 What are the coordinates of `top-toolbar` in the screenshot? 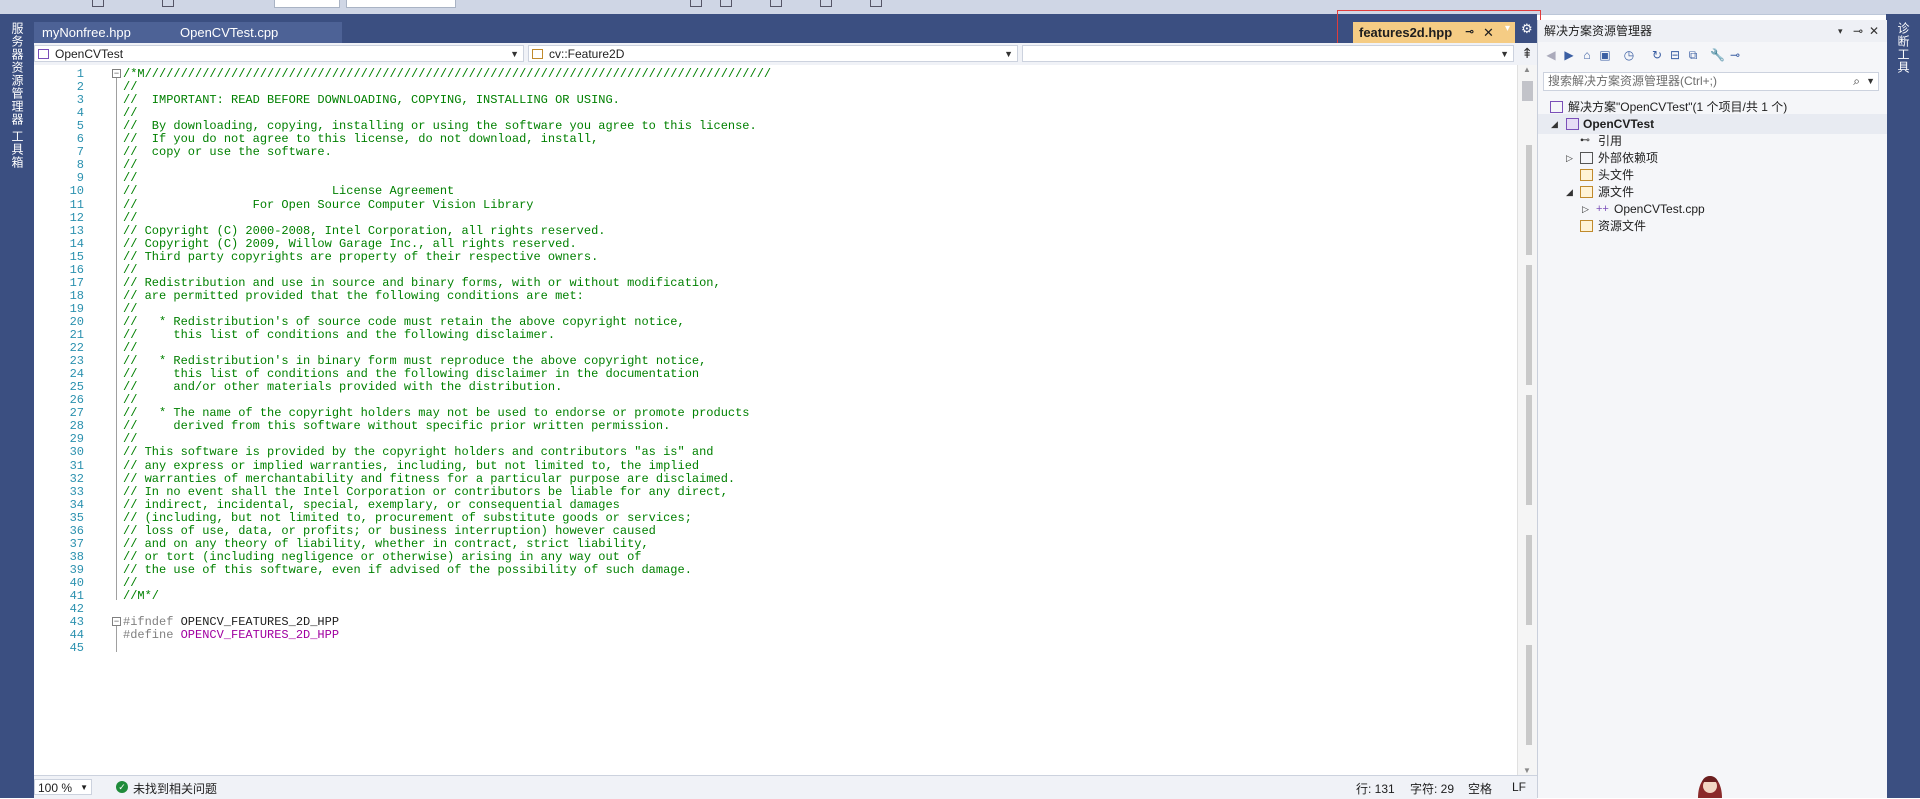 It's located at (960, 7).